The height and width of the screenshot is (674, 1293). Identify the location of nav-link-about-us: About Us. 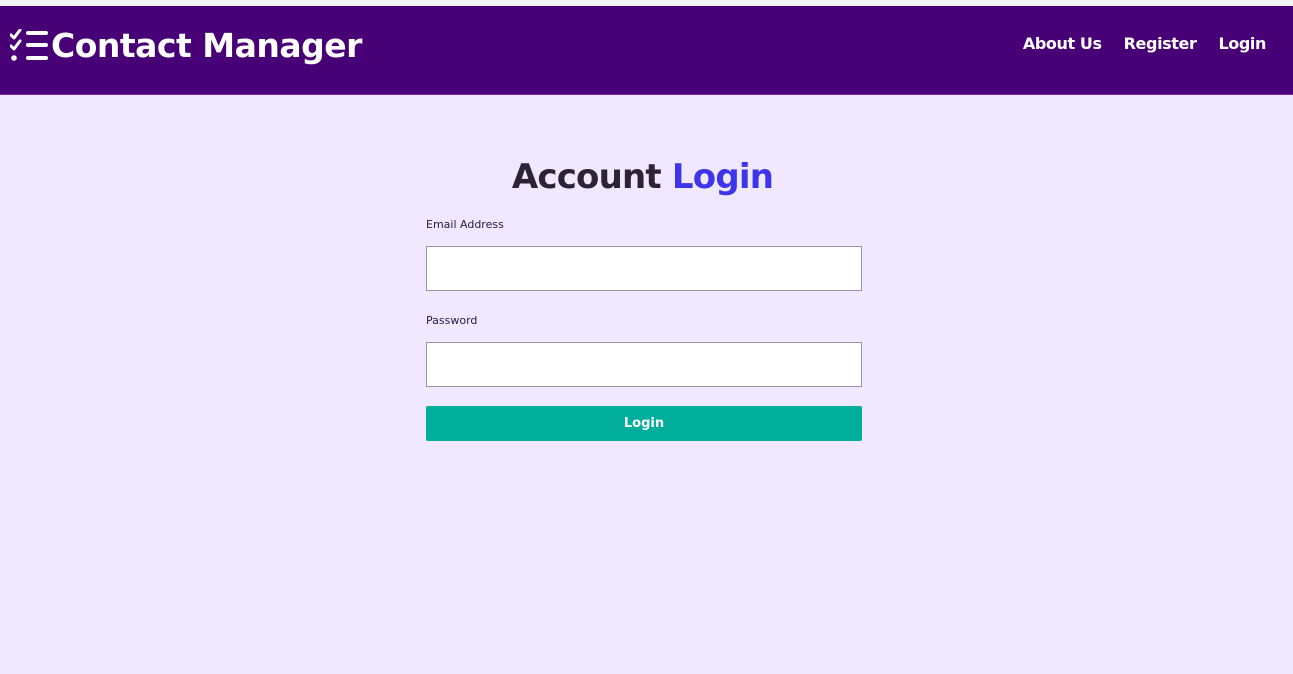
(1062, 43).